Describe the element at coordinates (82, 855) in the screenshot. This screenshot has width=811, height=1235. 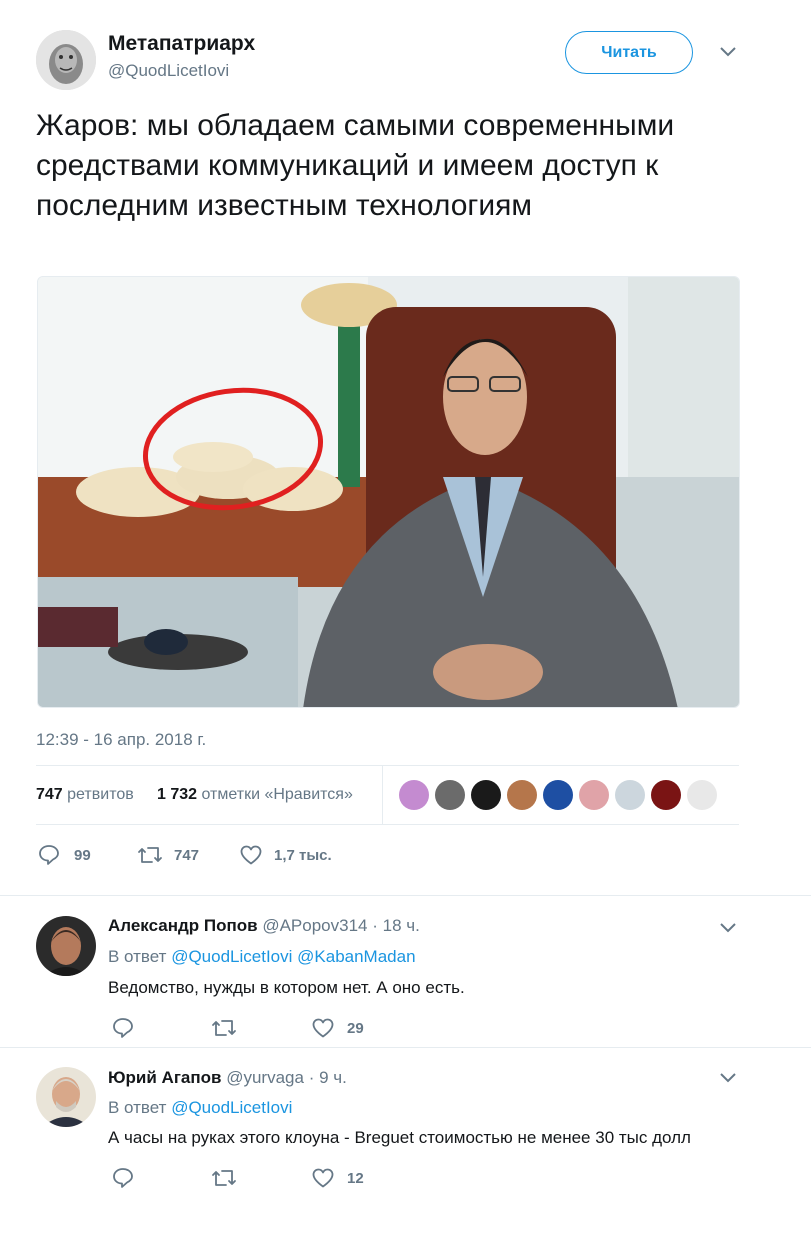
I see `reply-count: 99` at that location.